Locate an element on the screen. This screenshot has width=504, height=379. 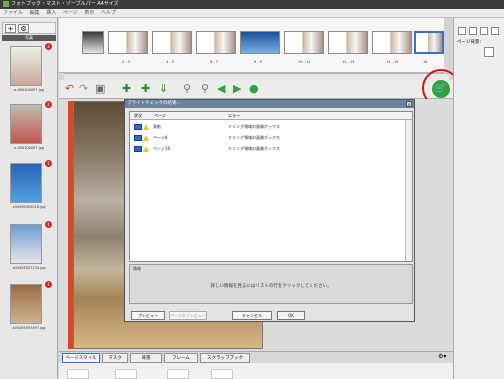
add-photo-button: + is located at coordinates (10, 28).